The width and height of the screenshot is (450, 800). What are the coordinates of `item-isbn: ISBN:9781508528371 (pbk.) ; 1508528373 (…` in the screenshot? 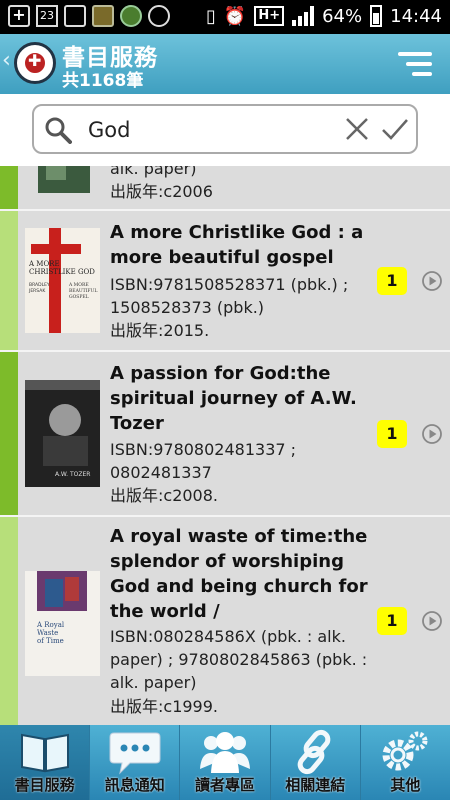 It's located at (229, 296).